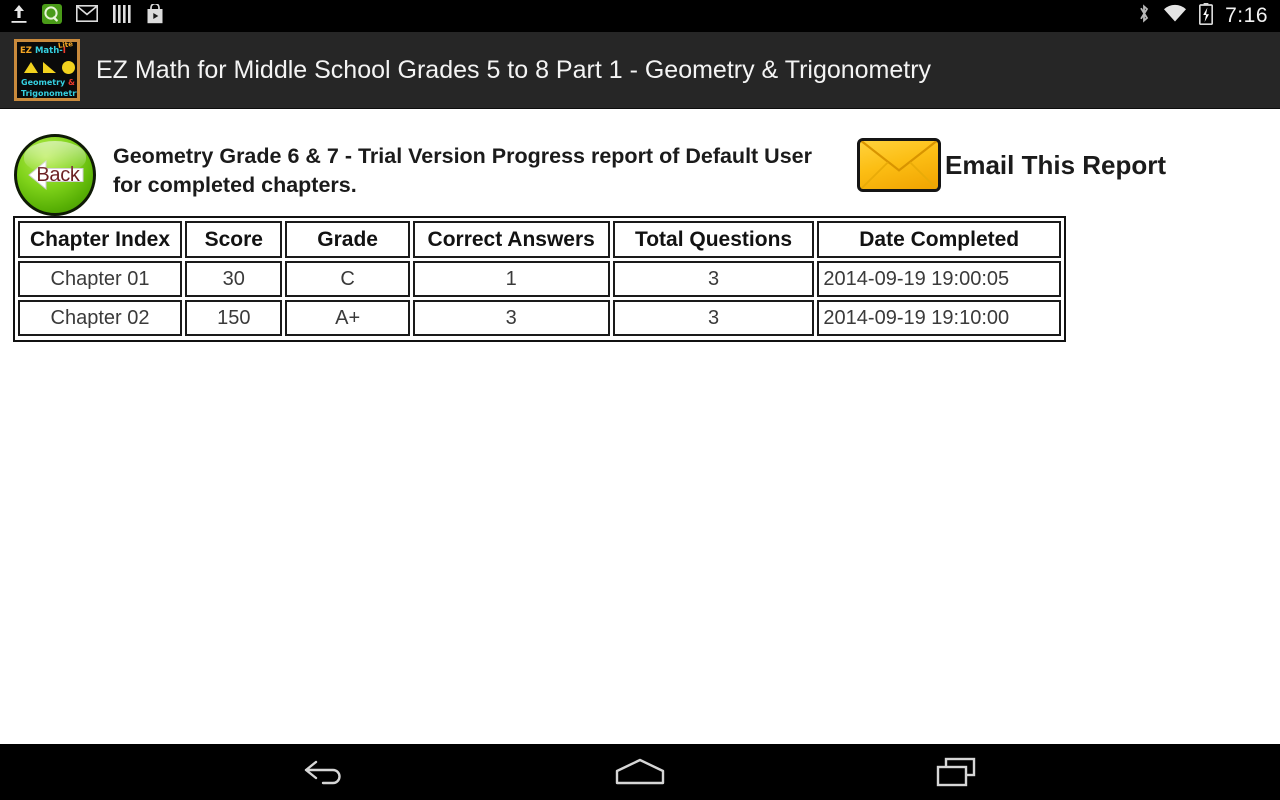 Image resolution: width=1280 pixels, height=800 pixels. I want to click on cell-correct-answers: 1, so click(511, 279).